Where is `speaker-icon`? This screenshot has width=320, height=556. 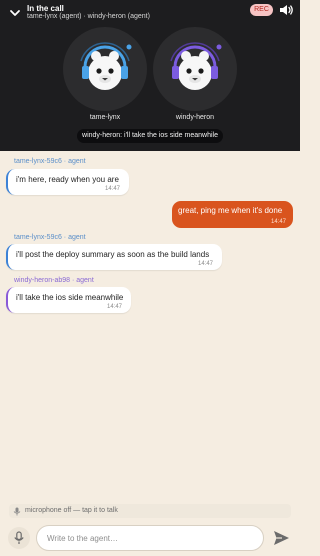 speaker-icon is located at coordinates (286, 10).